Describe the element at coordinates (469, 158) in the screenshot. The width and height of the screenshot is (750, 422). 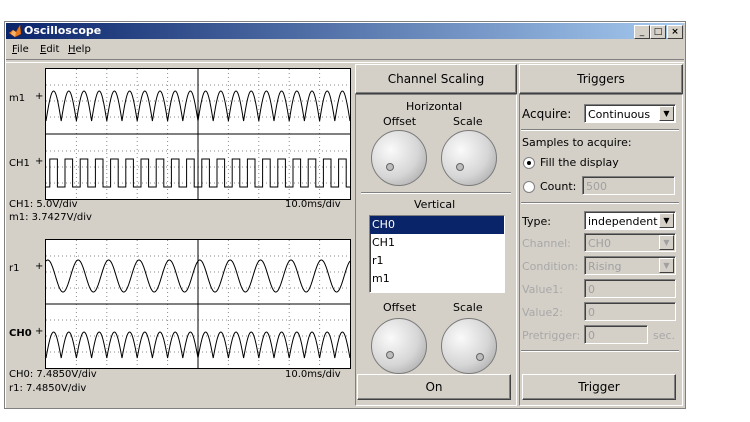
I see `horizontal-scale-knob` at that location.